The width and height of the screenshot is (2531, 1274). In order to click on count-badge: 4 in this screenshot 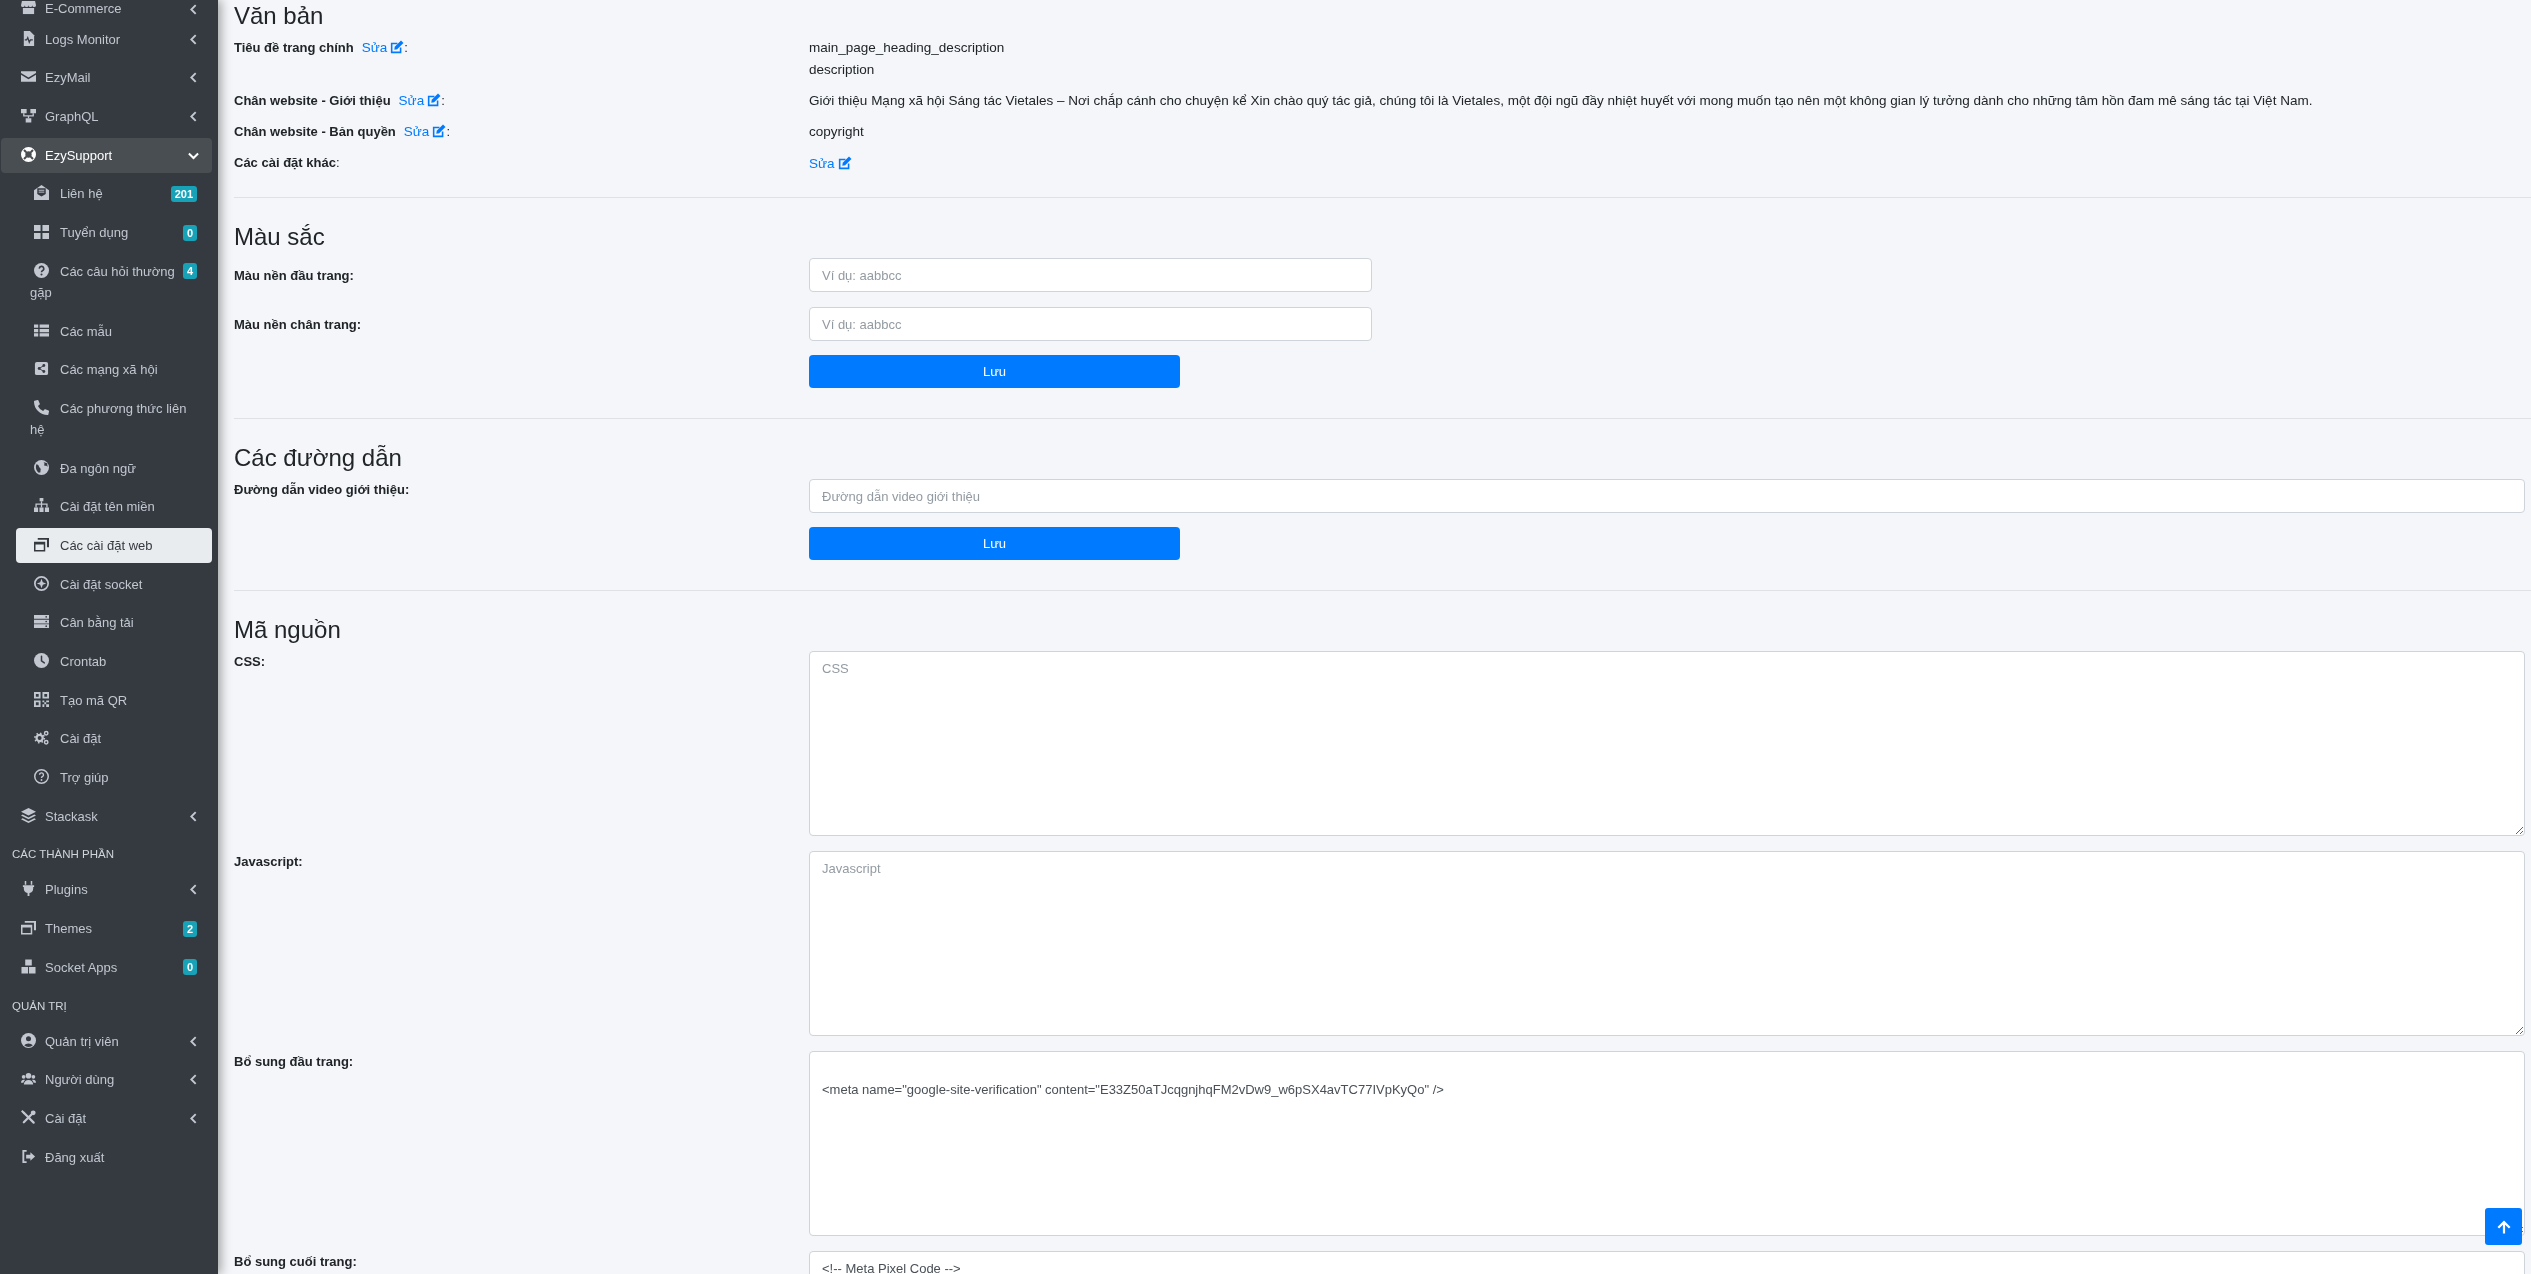, I will do `click(189, 271)`.